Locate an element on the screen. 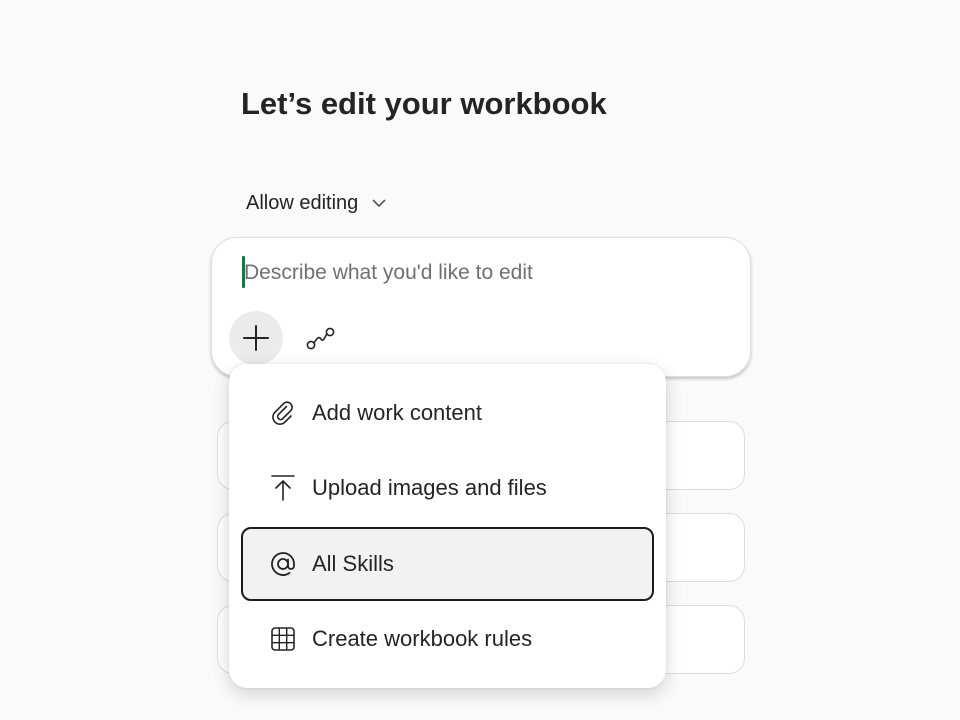 The height and width of the screenshot is (720, 960). at-sign-icon is located at coordinates (283, 564).